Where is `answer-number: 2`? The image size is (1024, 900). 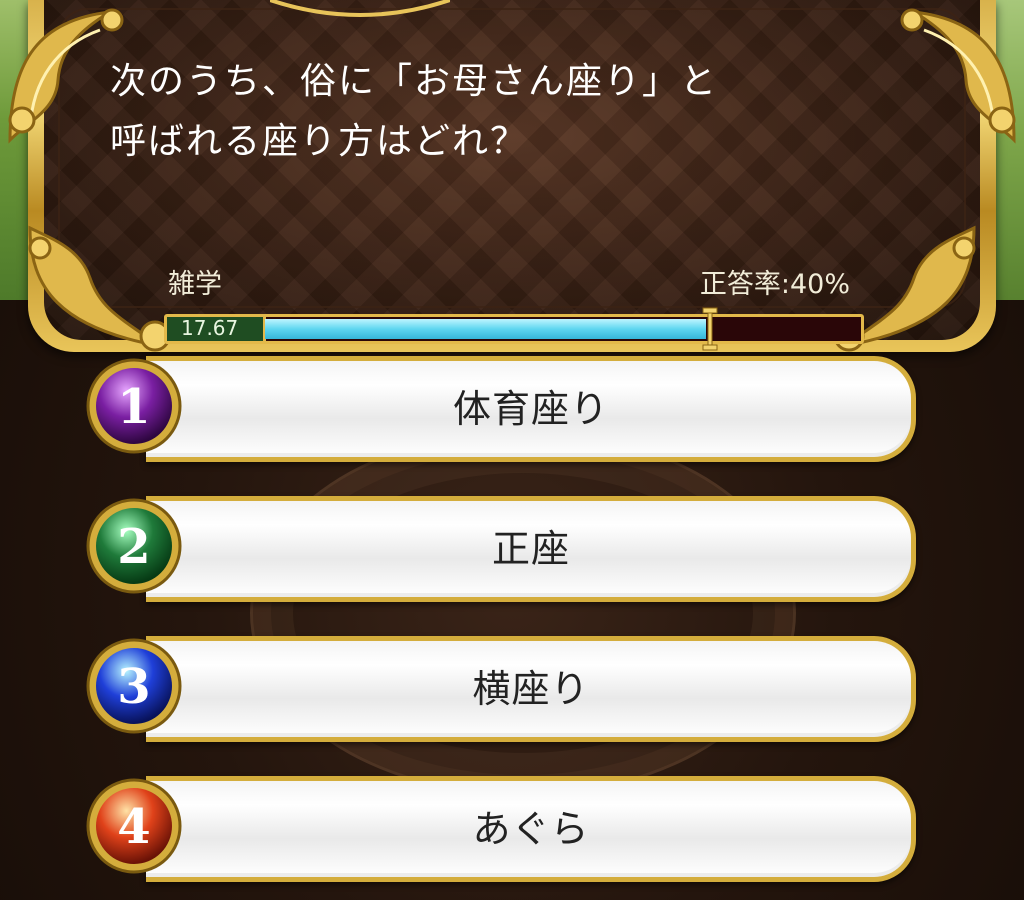
answer-number: 2 is located at coordinates (133, 547).